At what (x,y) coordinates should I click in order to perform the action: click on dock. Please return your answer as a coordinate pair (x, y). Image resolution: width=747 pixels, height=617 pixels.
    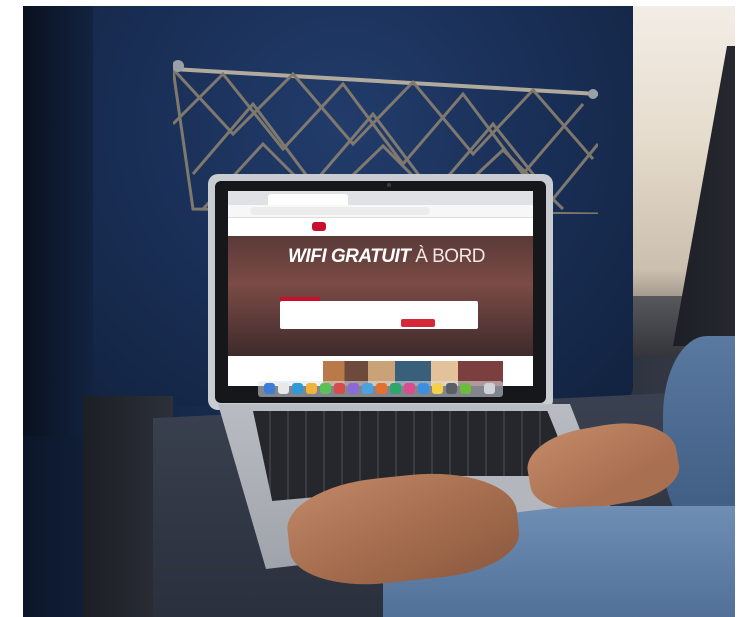
    Looking at the image, I should click on (380, 389).